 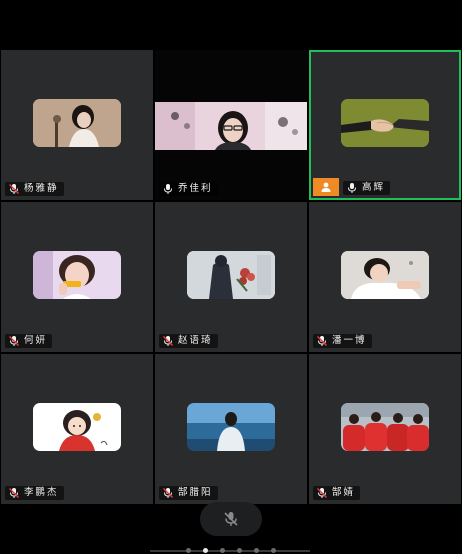 I want to click on participant-tile: 郜腊阳, so click(x=231, y=429).